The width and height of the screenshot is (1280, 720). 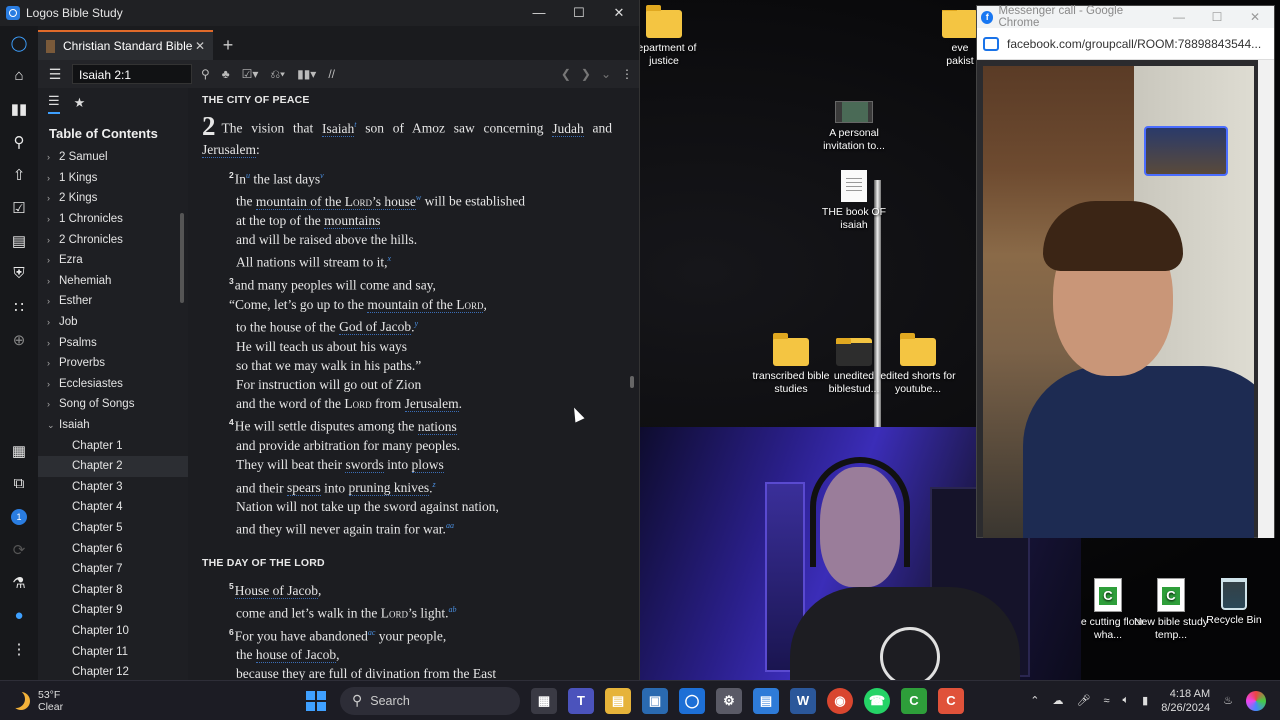 What do you see at coordinates (19, 42) in the screenshot?
I see `logos-home-logo-icon: ◯` at bounding box center [19, 42].